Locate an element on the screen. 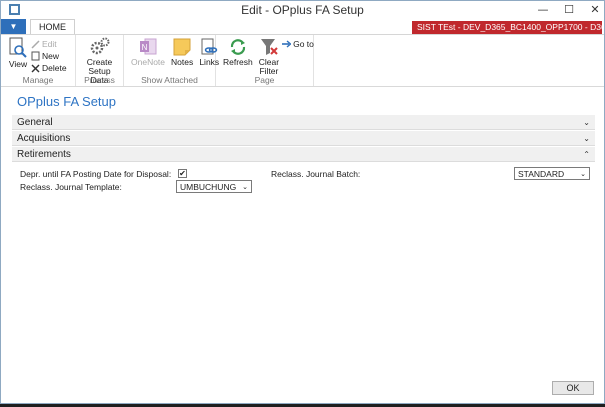 The height and width of the screenshot is (407, 605). new-button: New is located at coordinates (49, 56).